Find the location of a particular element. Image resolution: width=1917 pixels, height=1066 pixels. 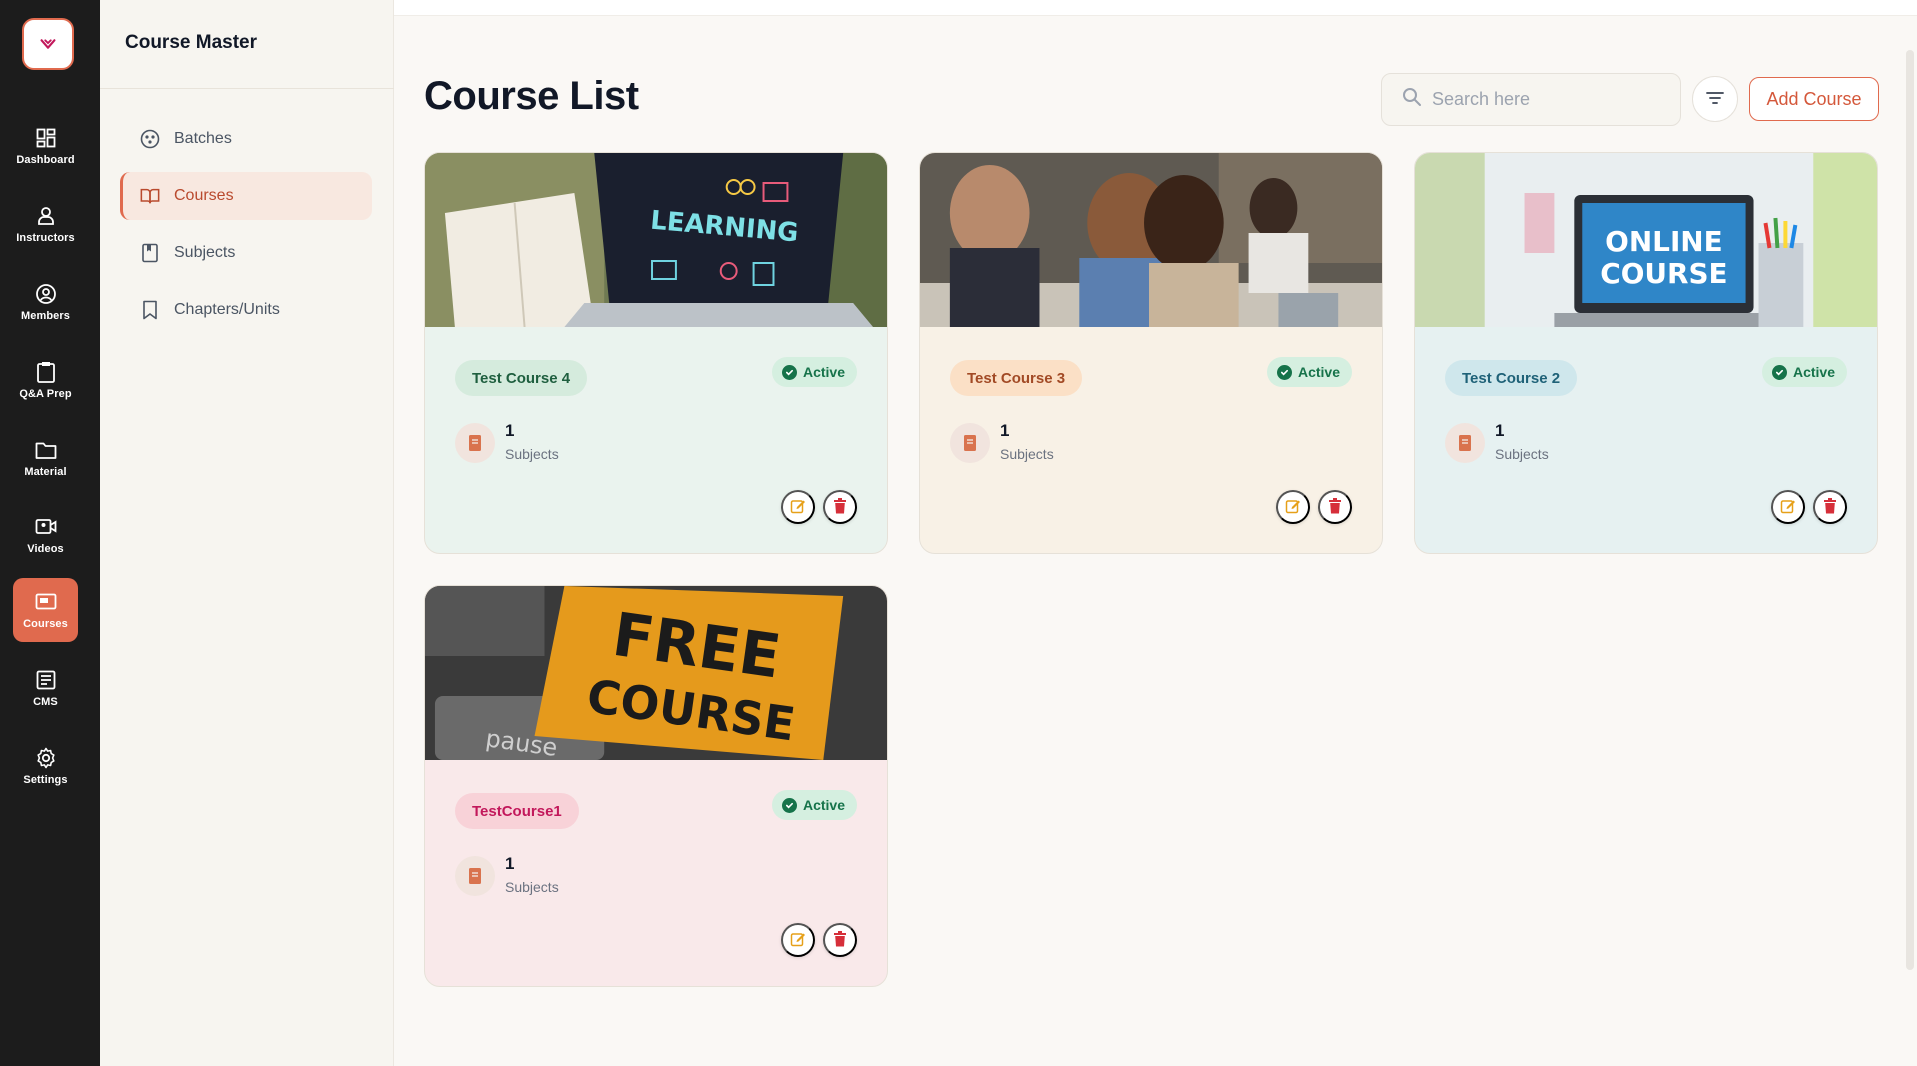

rail-item-settings: Settings is located at coordinates (45, 766).